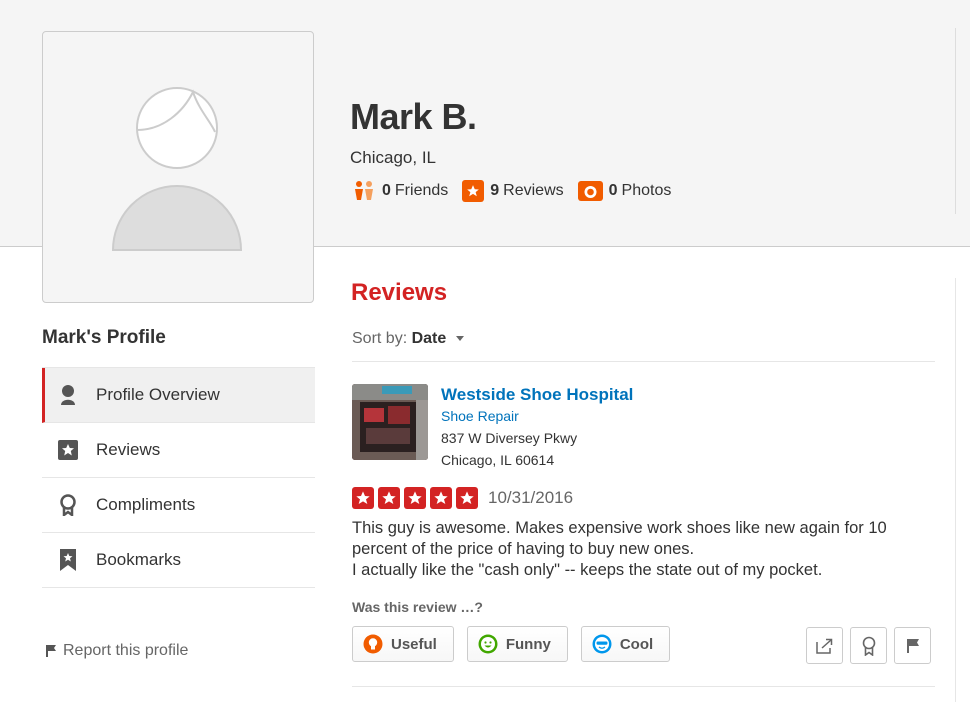  I want to click on user-location: Chicago, IL, so click(393, 157).